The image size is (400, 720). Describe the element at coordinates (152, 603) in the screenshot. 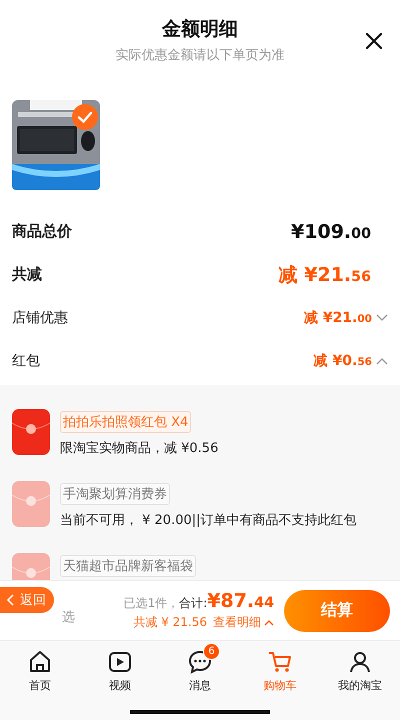

I see `selected-count: 已选1件，` at that location.